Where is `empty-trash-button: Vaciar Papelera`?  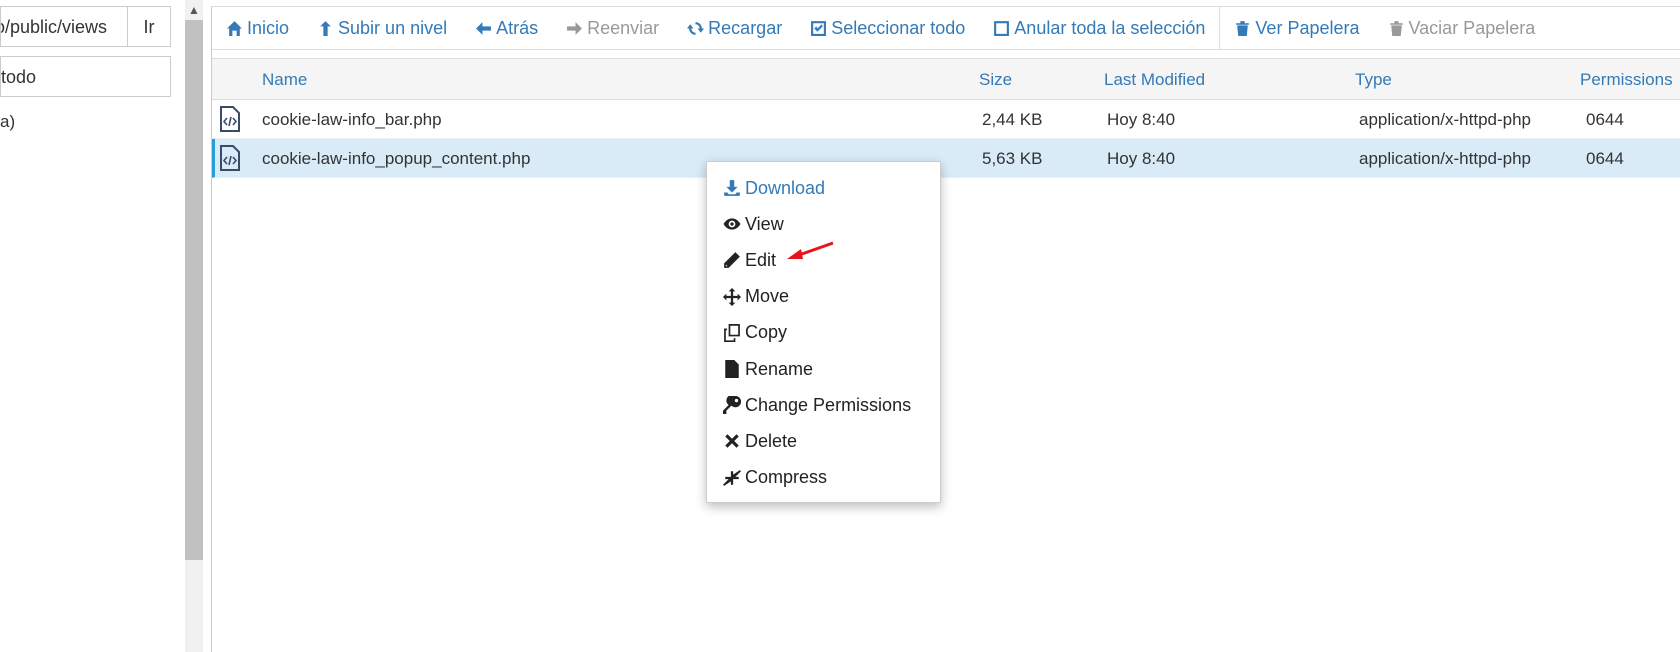
empty-trash-button: Vaciar Papelera is located at coordinates (1462, 28).